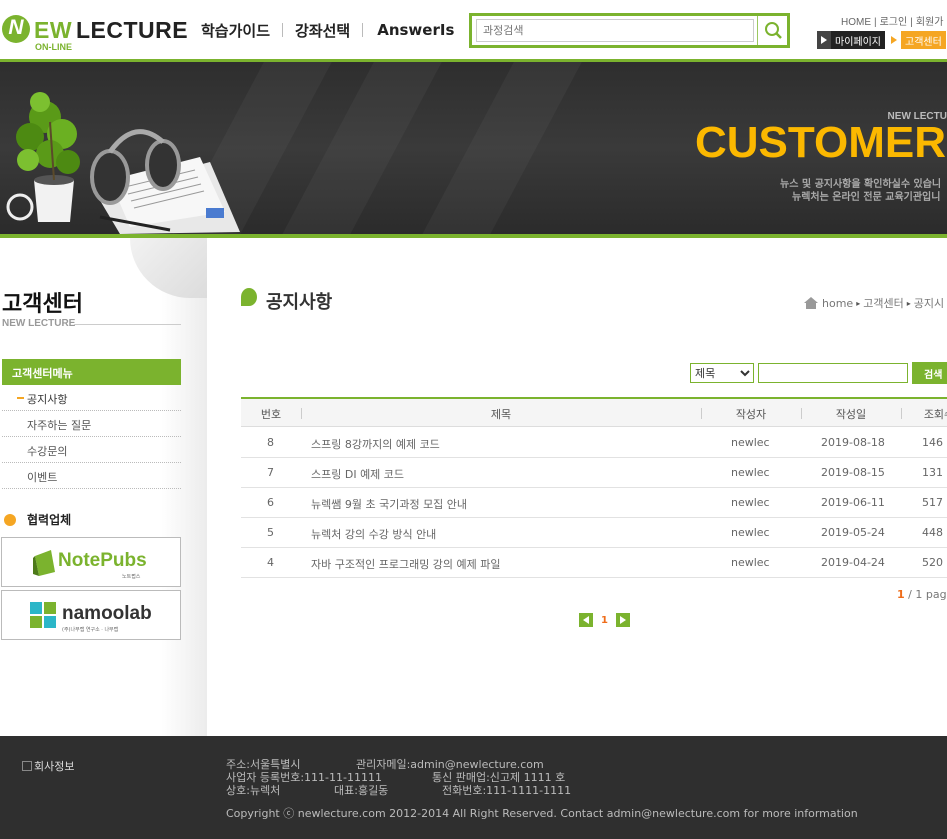 This screenshot has height=839, width=947. I want to click on page-current: 1, so click(901, 594).